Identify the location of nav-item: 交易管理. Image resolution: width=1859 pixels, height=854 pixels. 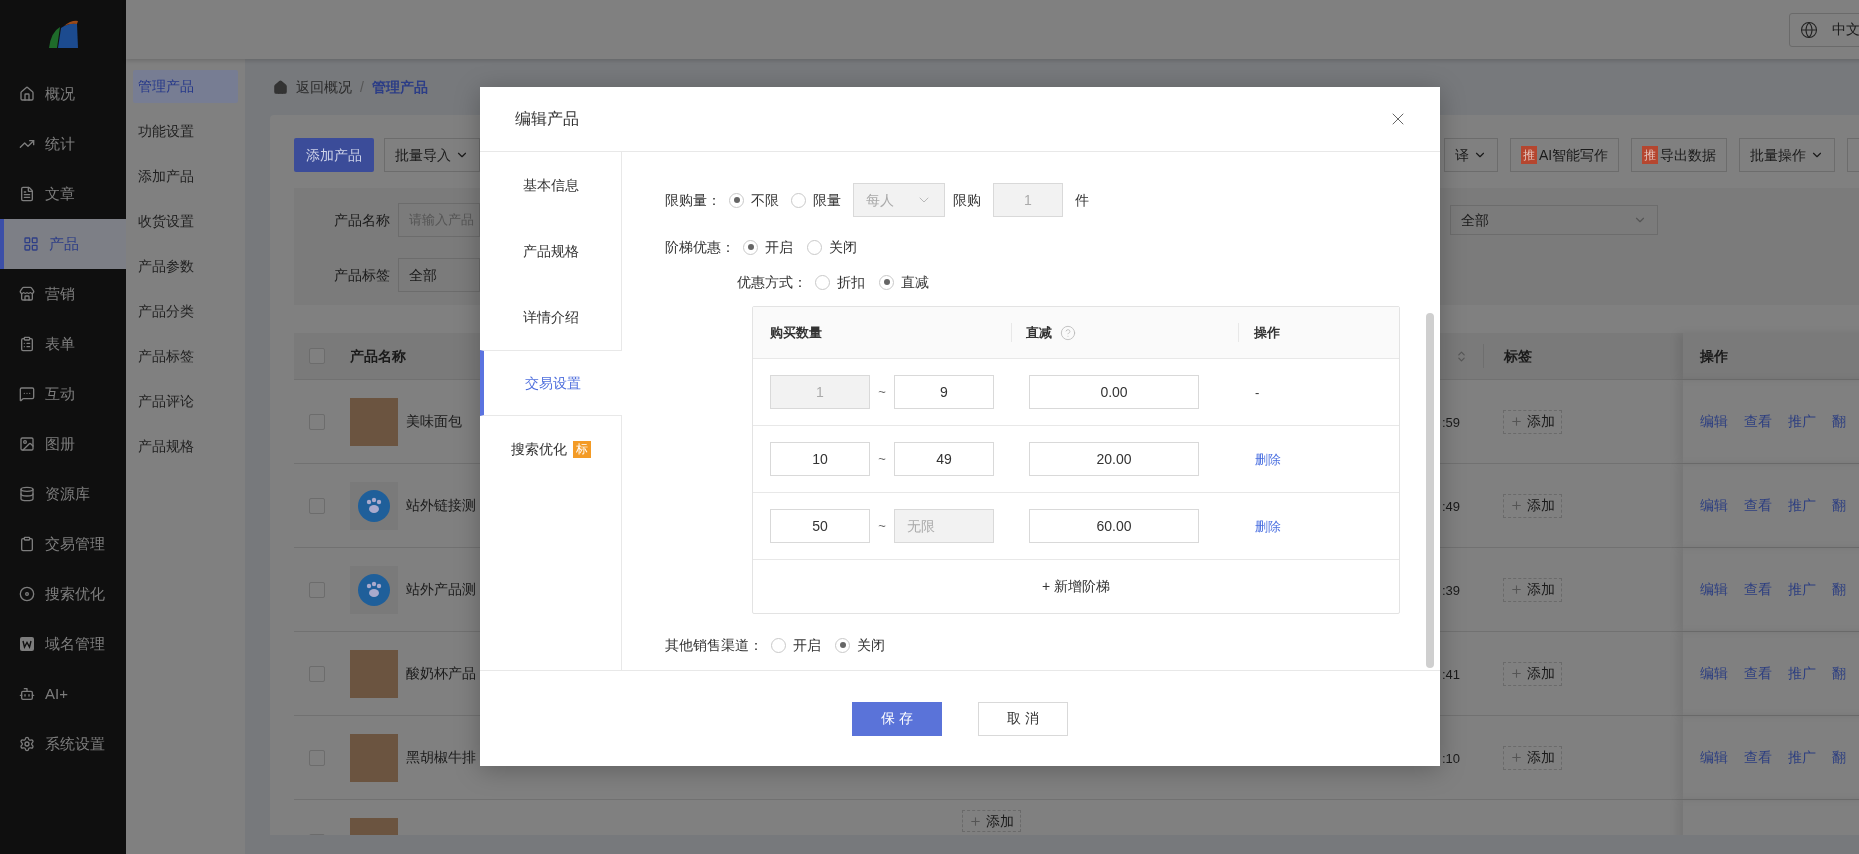
(63, 544).